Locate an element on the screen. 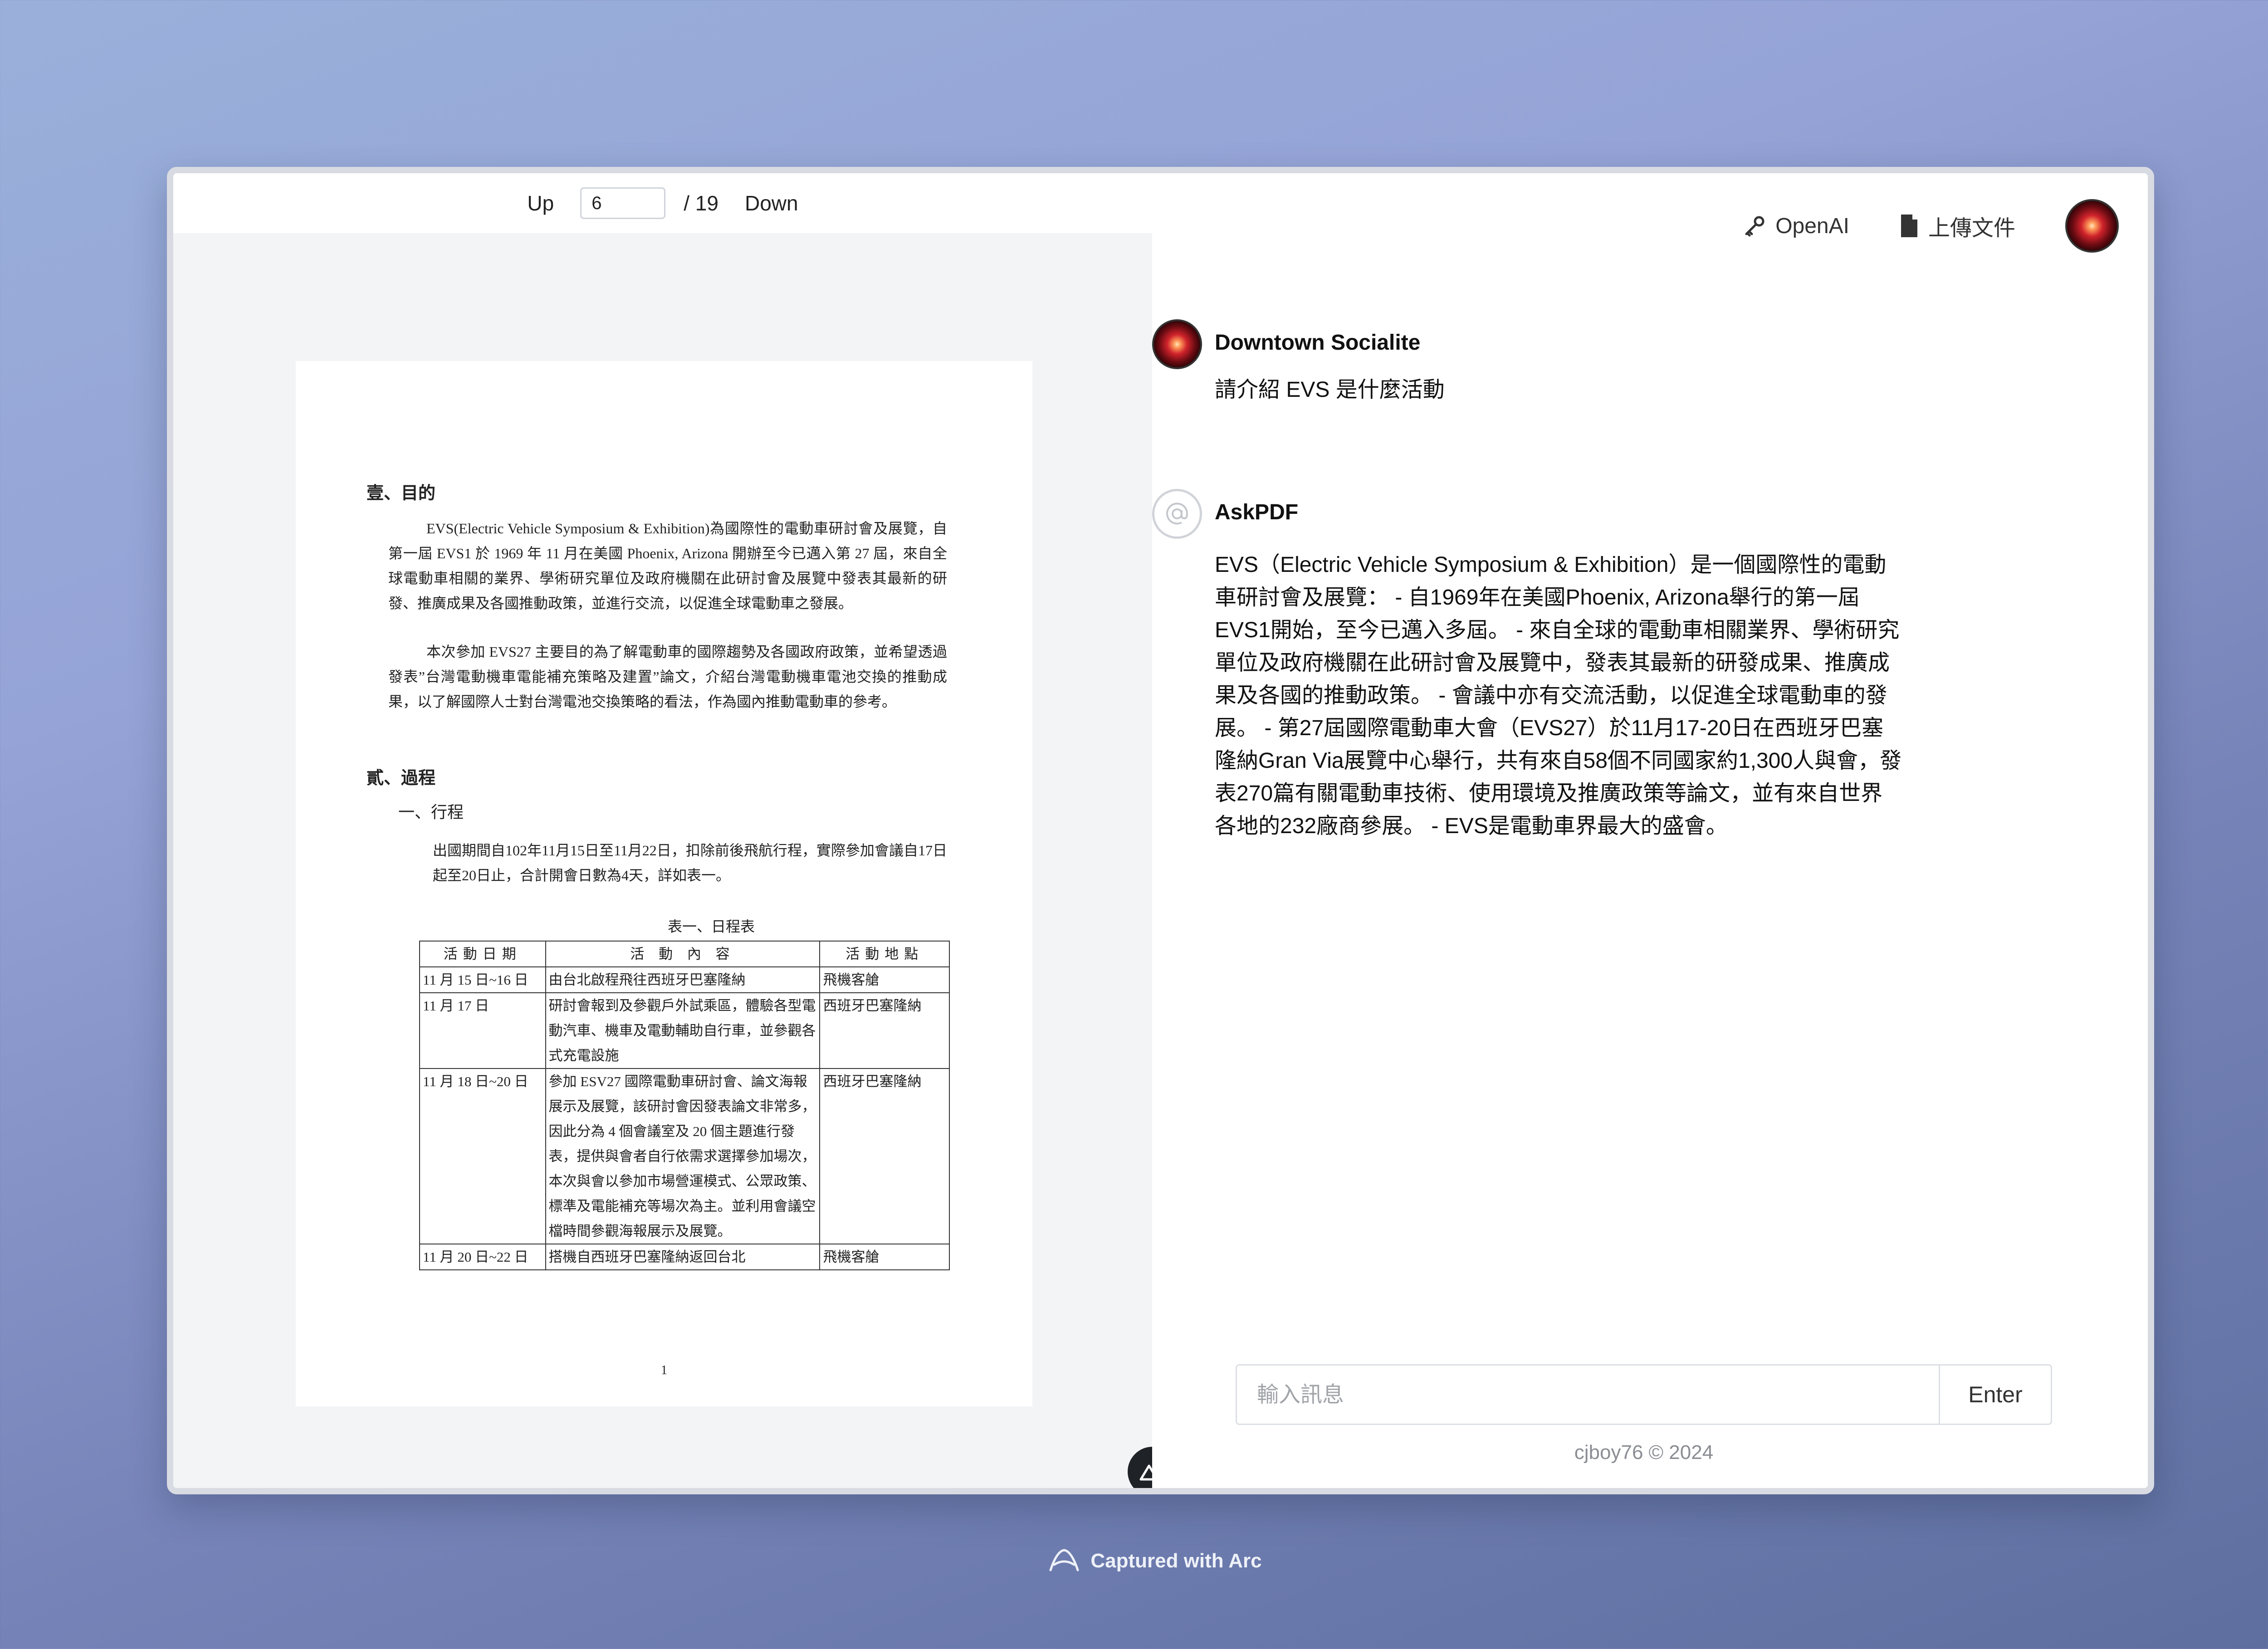 The height and width of the screenshot is (1649, 2268). captured-label: Captured with Arc is located at coordinates (1176, 1561).